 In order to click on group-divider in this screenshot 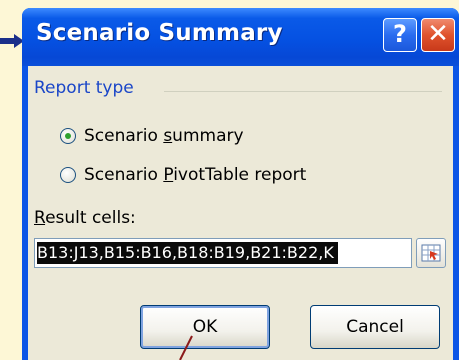, I will do `click(303, 91)`.